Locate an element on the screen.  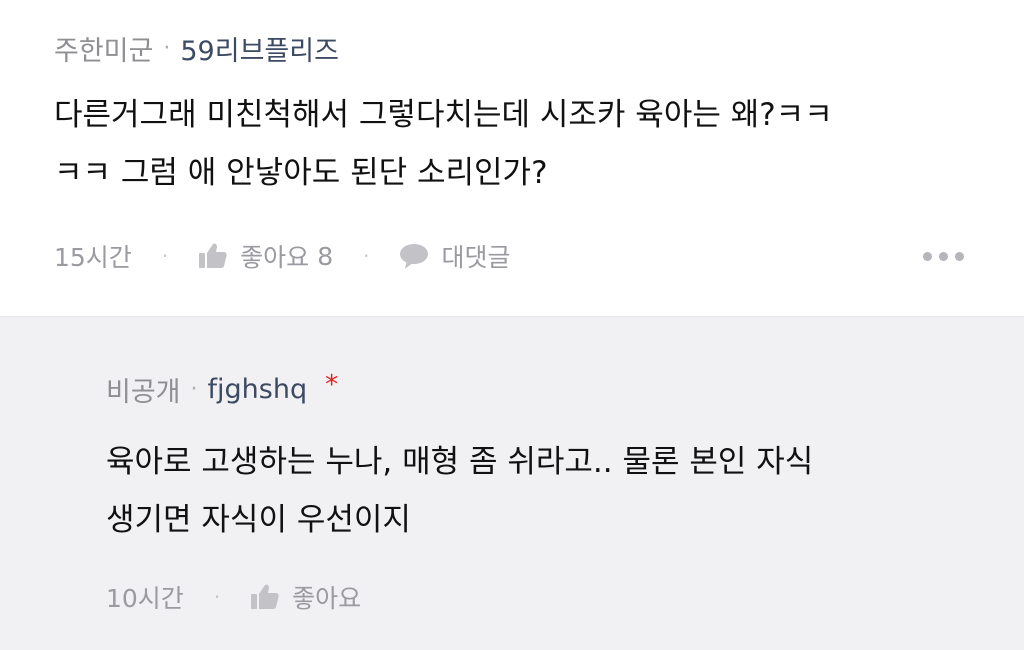
more-options-button is located at coordinates (940, 256).